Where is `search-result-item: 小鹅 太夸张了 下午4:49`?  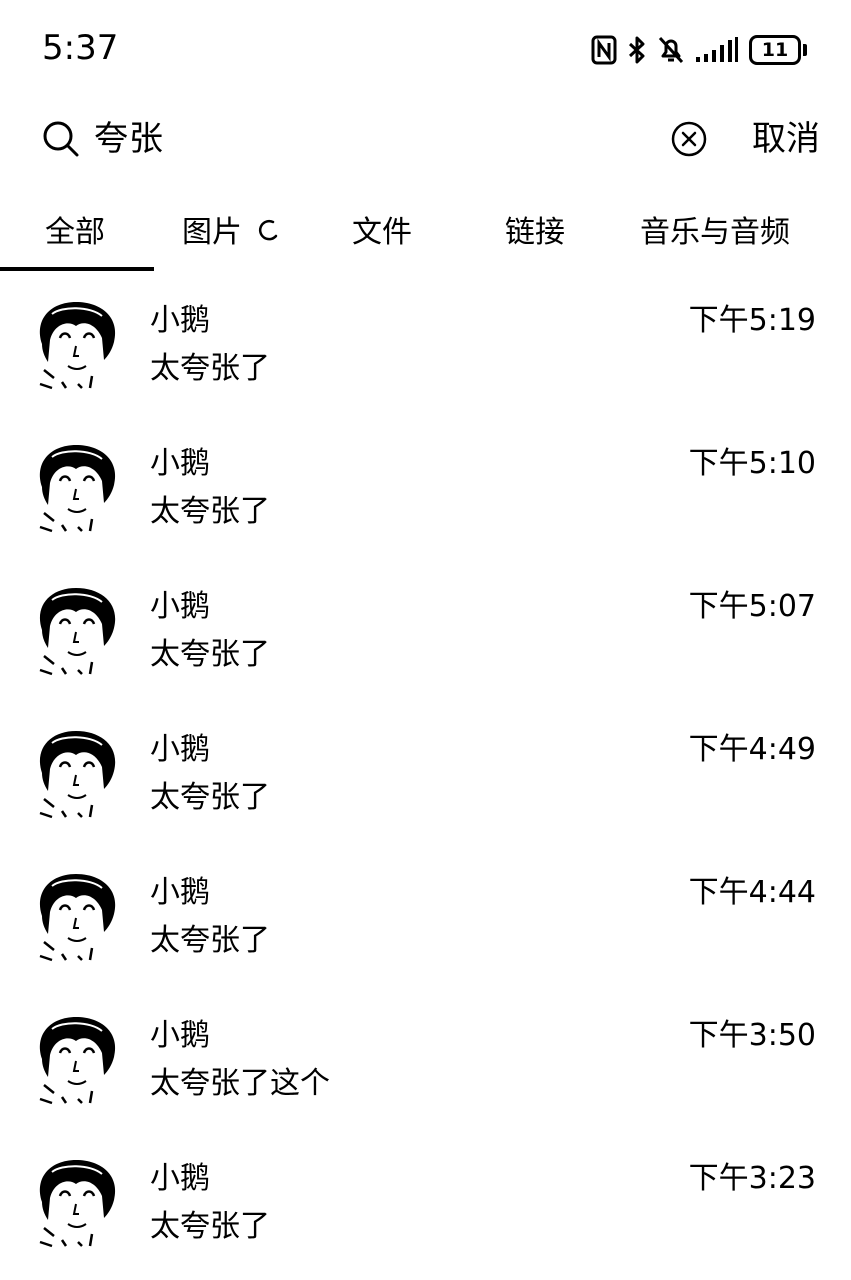
search-result-item: 小鹅 太夸张了 下午4:49 is located at coordinates (425, 790).